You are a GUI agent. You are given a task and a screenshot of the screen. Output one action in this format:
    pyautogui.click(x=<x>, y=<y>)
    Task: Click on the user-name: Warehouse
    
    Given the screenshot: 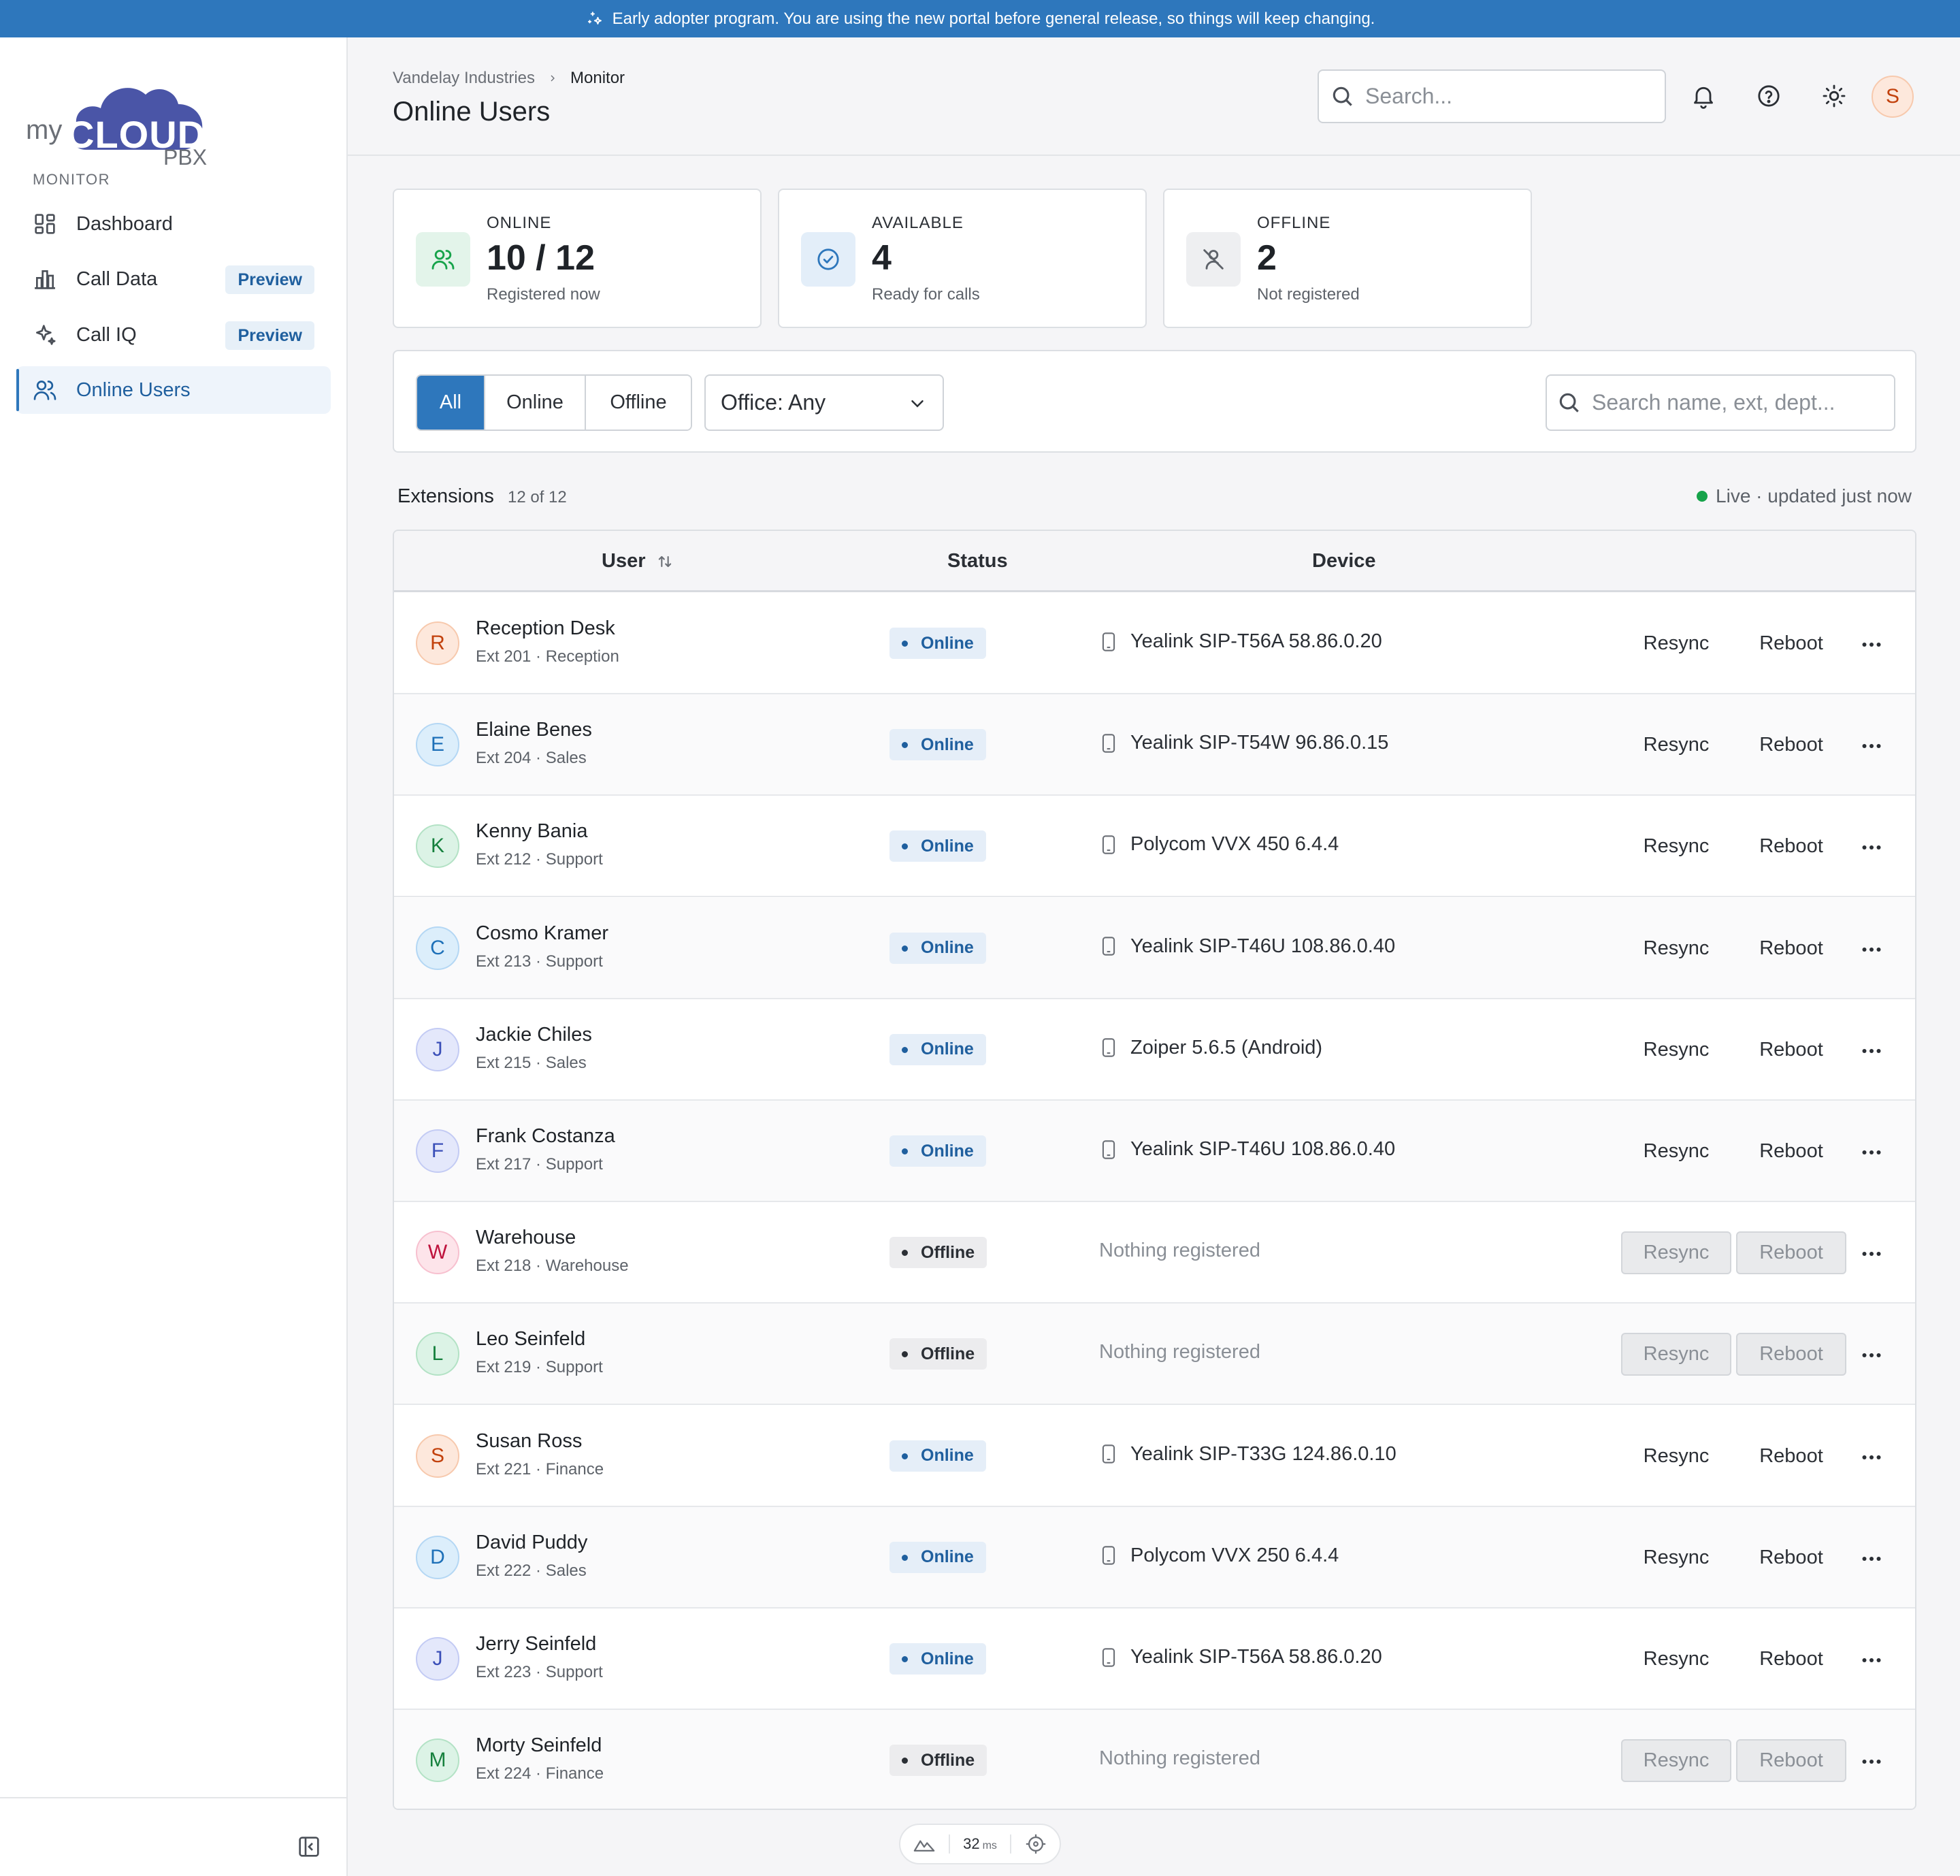 What is the action you would take?
    pyautogui.click(x=526, y=1238)
    